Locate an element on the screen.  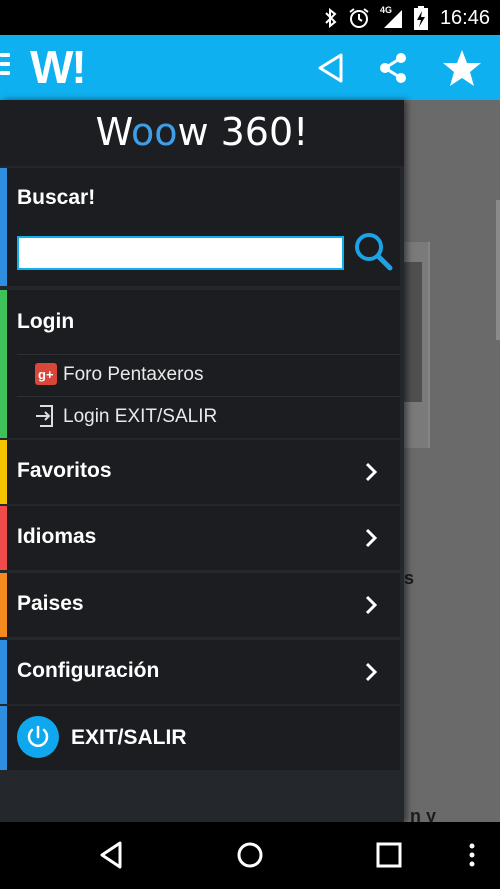
nav-home-icon is located at coordinates (250, 855).